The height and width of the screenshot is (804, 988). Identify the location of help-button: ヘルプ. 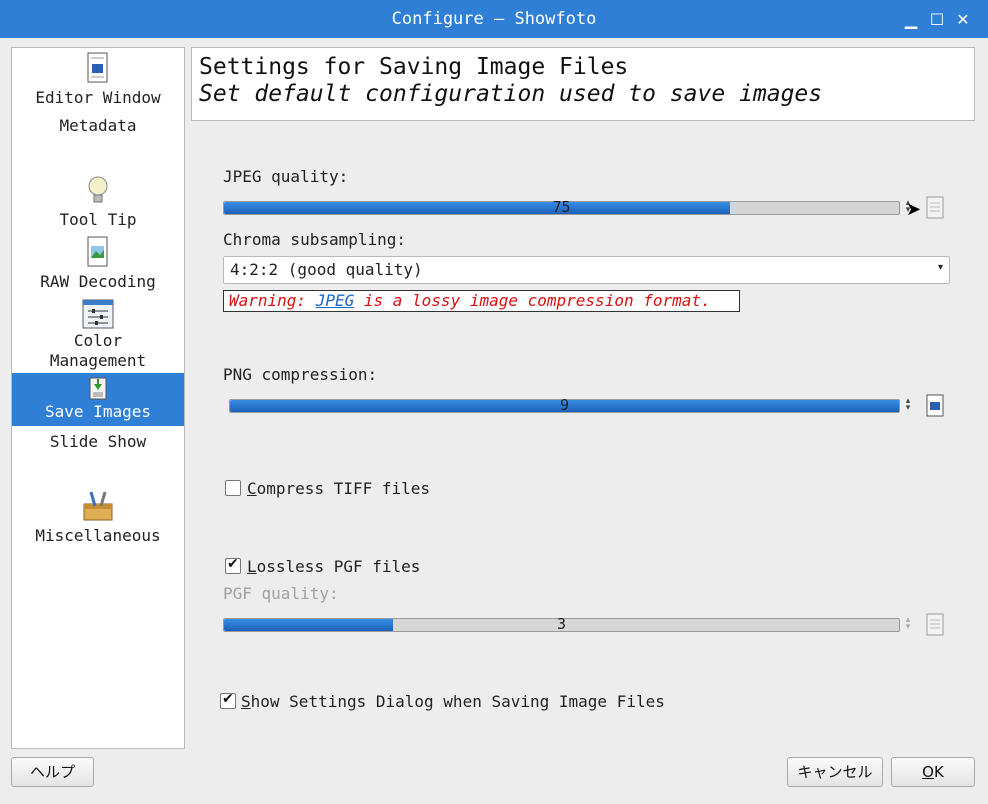
(52, 772).